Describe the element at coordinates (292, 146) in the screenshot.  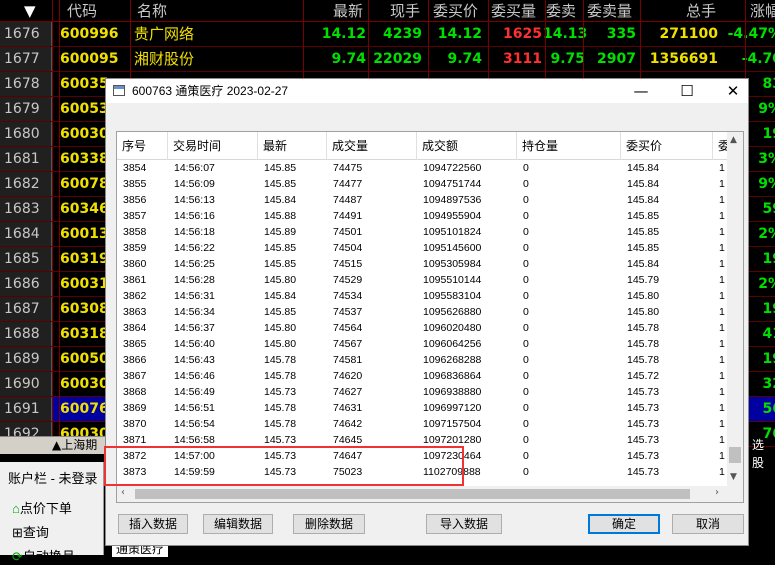
I see `grid-col-header: 最新` at that location.